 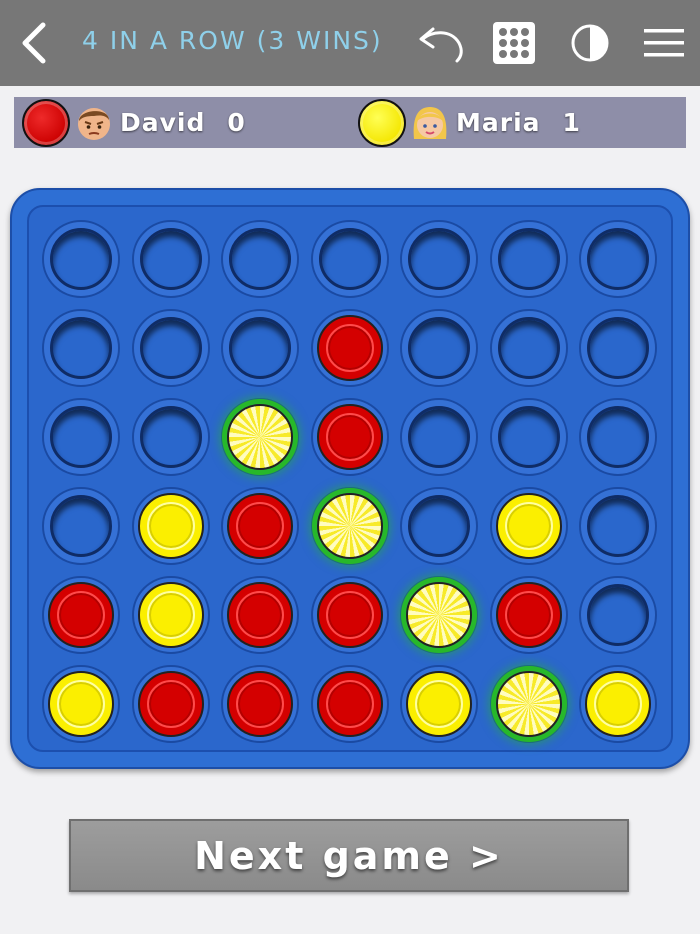 I want to click on theme-button, so click(x=590, y=43).